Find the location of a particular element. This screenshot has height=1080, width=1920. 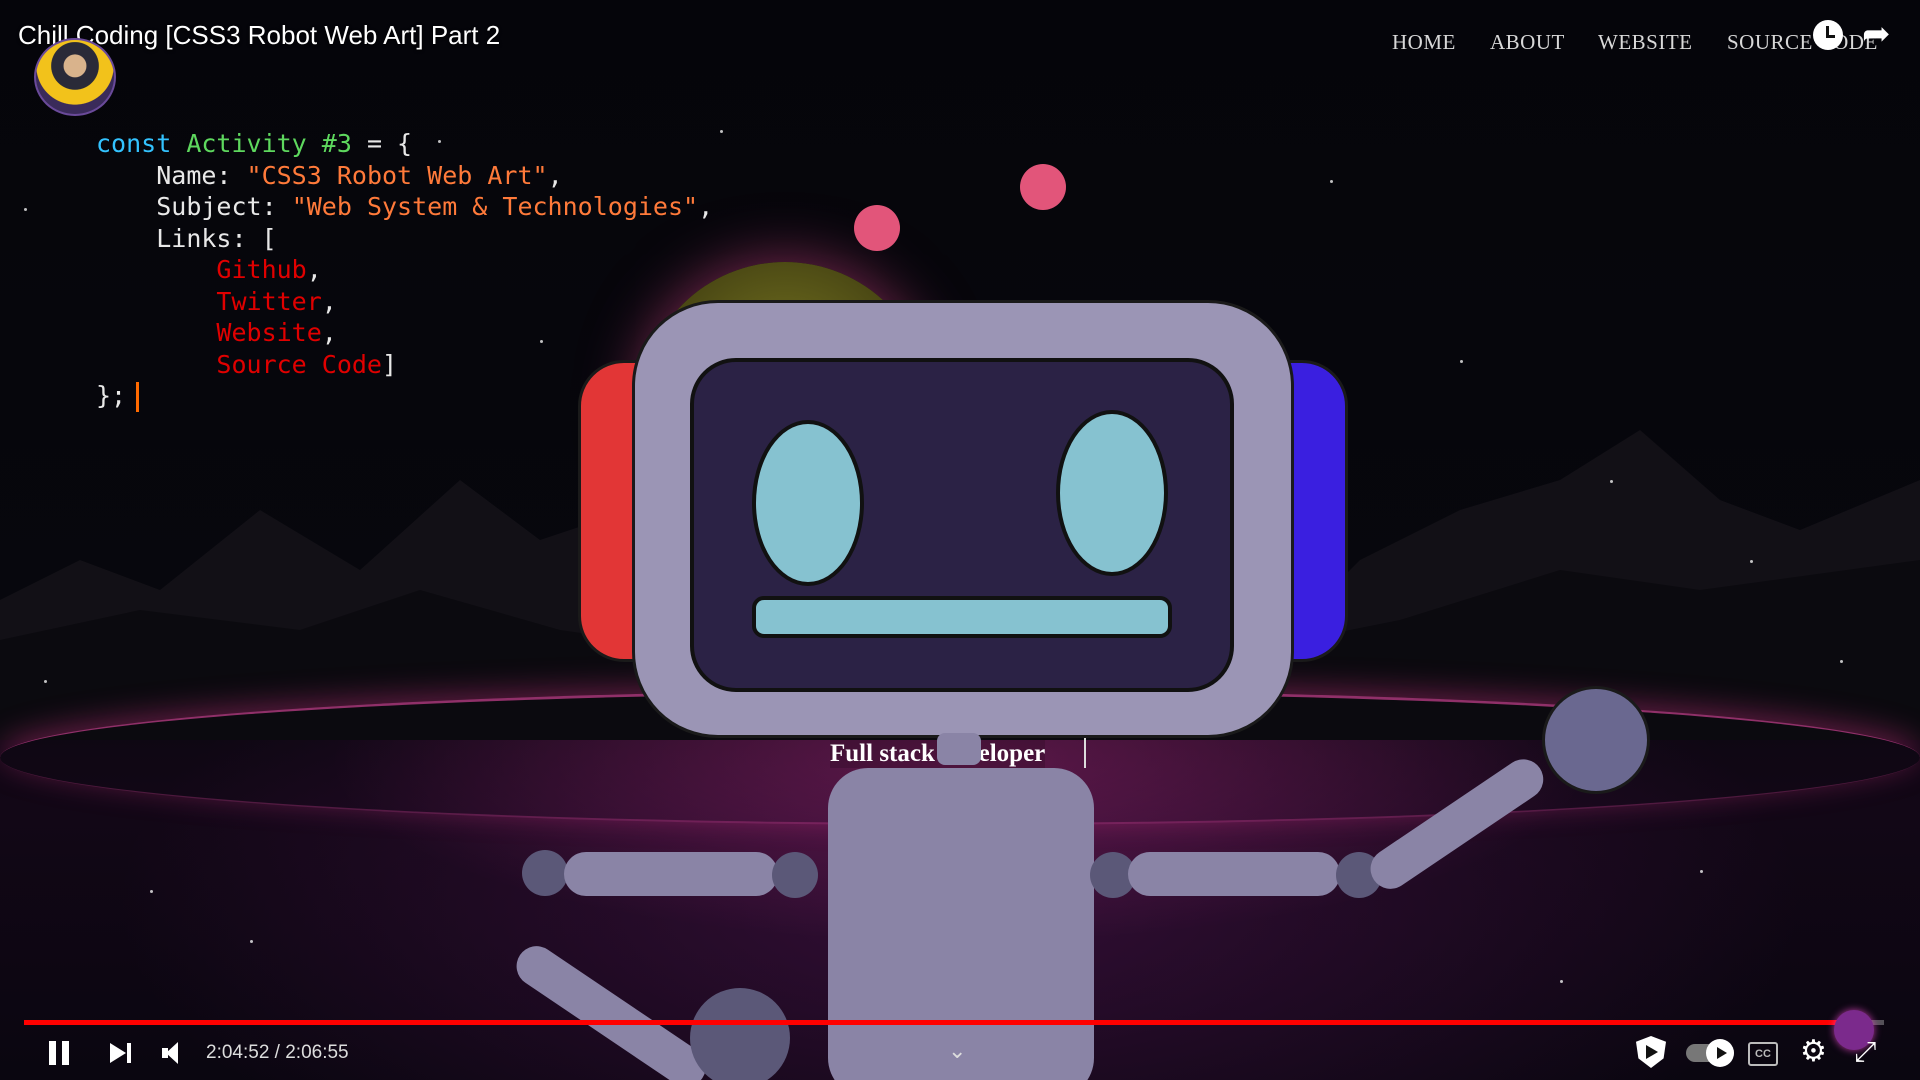

code-link-twitter: Twitter is located at coordinates (268, 301).